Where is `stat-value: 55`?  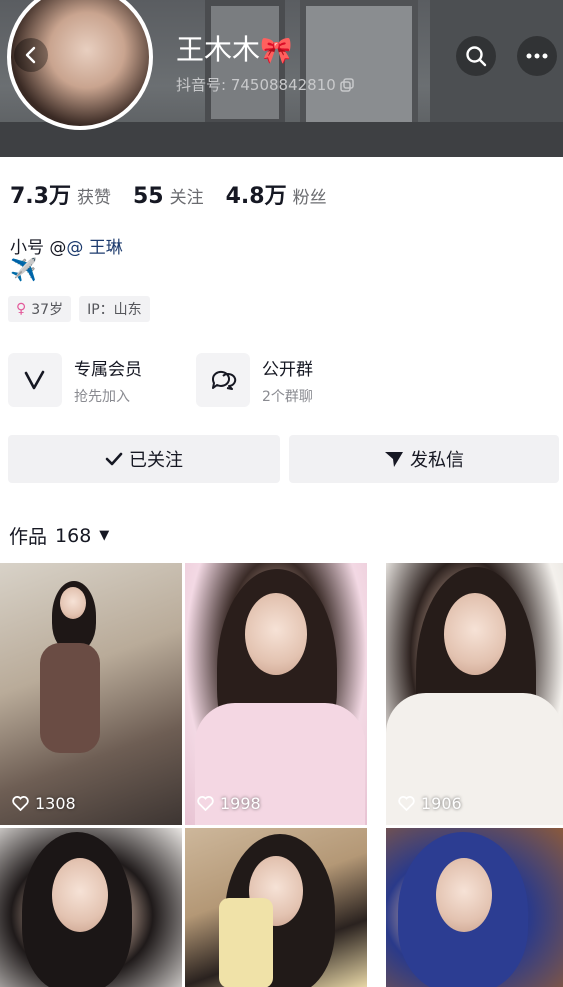 stat-value: 55 is located at coordinates (148, 196).